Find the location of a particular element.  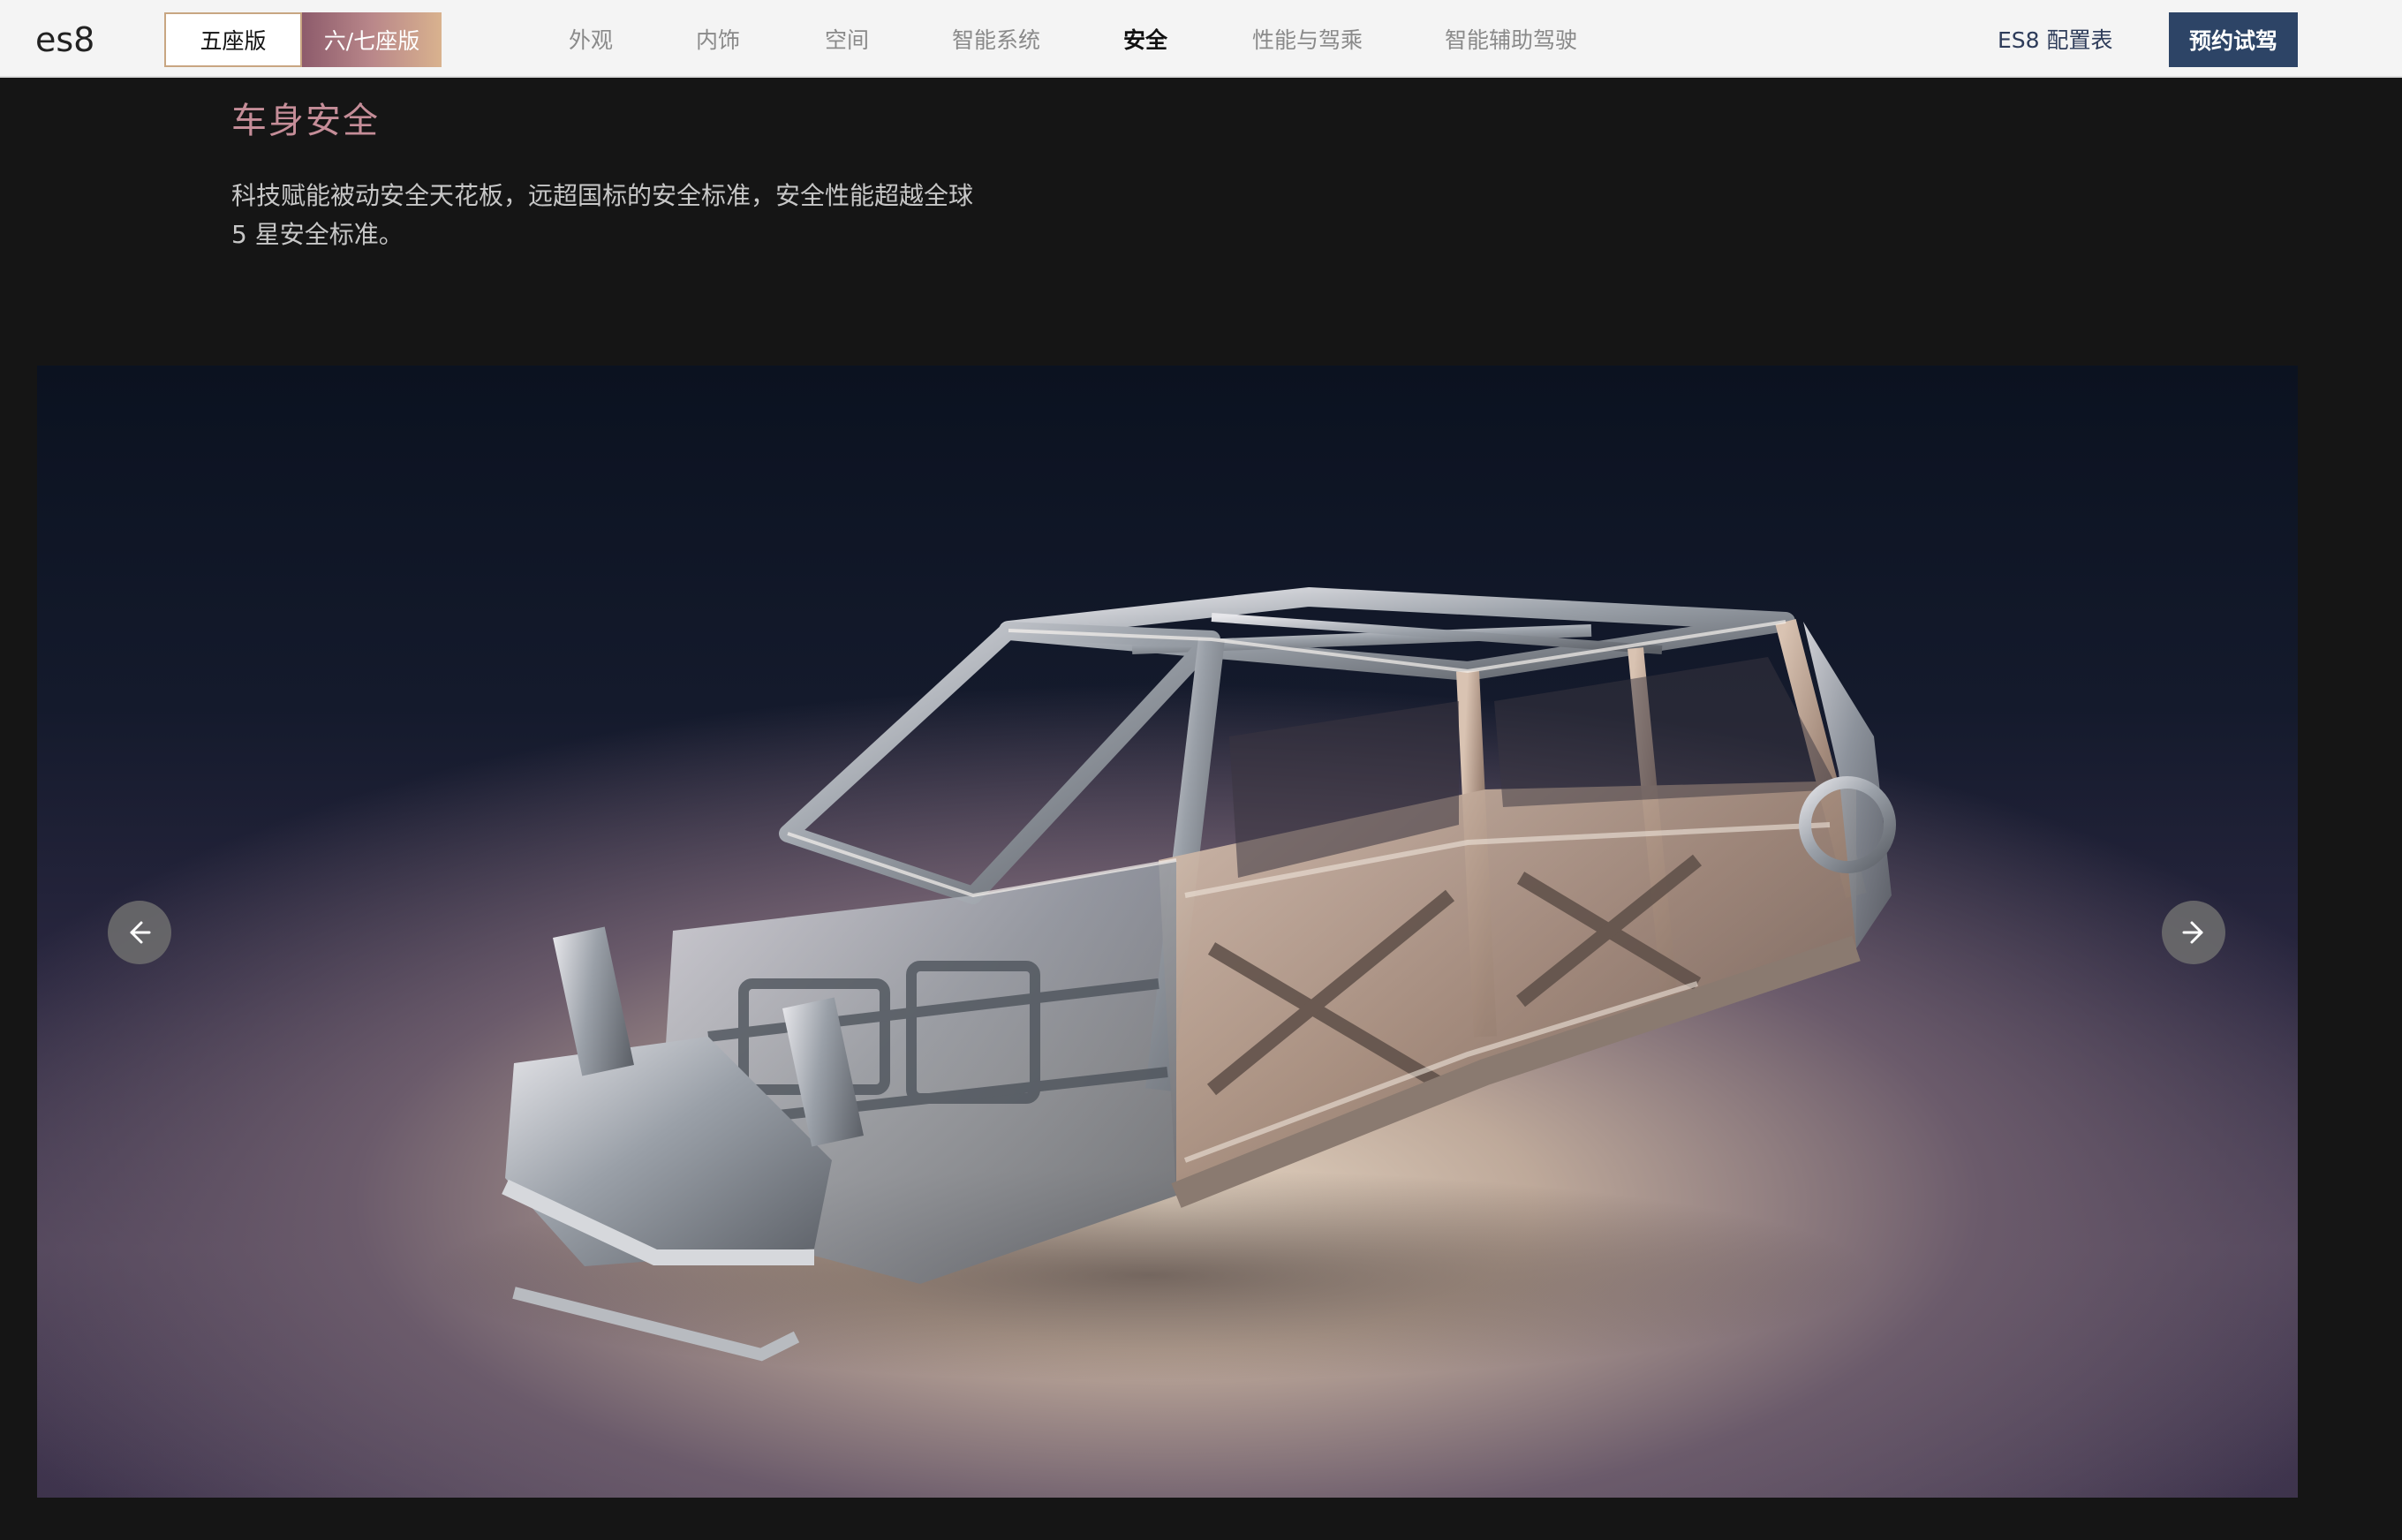

es8-logo: es8 is located at coordinates (72, 39).